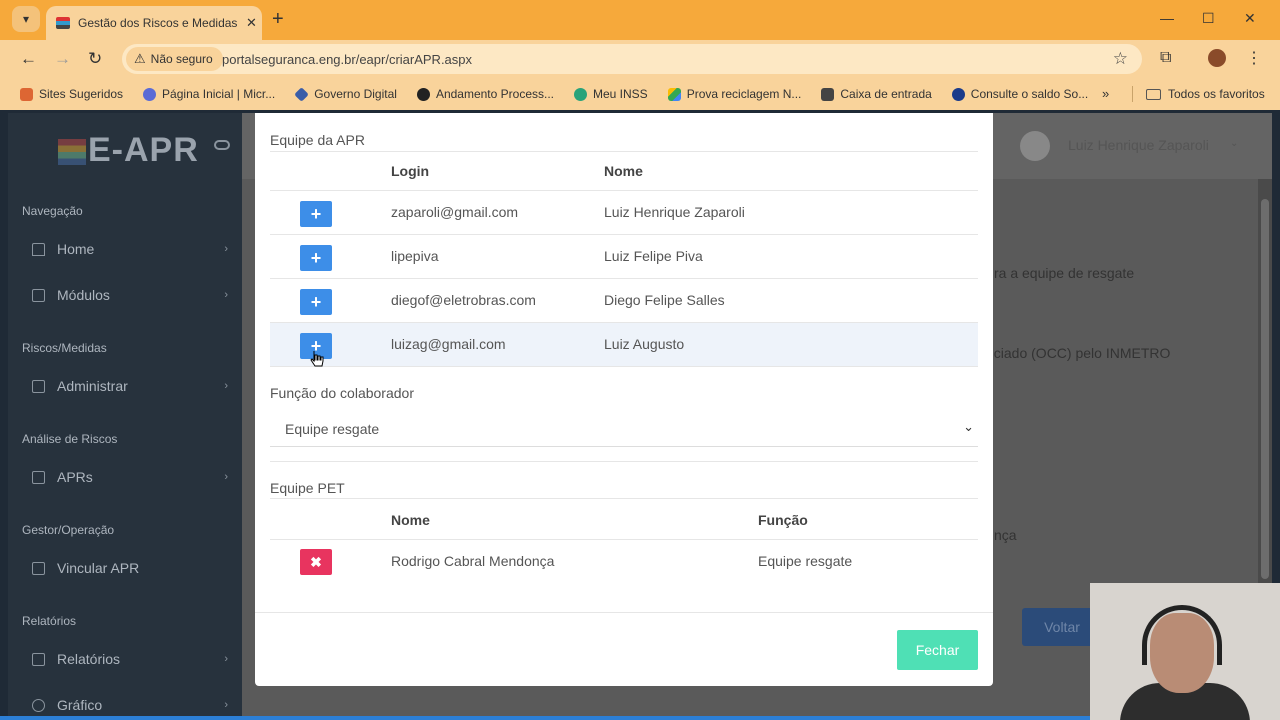 The height and width of the screenshot is (720, 1280). What do you see at coordinates (70, 439) in the screenshot?
I see `sidebar-section-title: Análise de Riscos` at bounding box center [70, 439].